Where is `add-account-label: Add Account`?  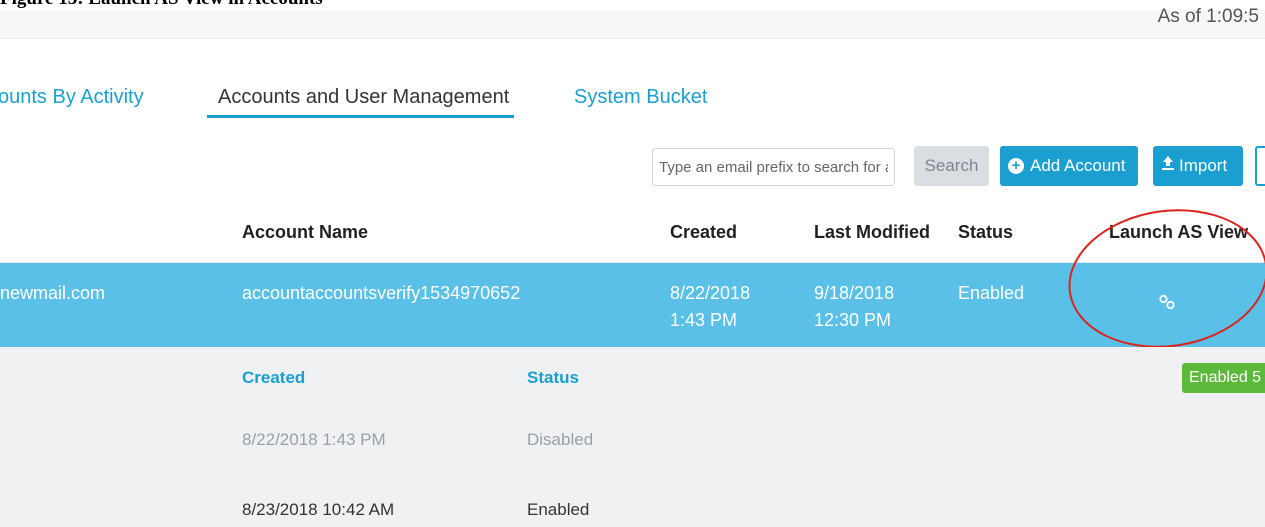
add-account-label: Add Account is located at coordinates (1078, 165).